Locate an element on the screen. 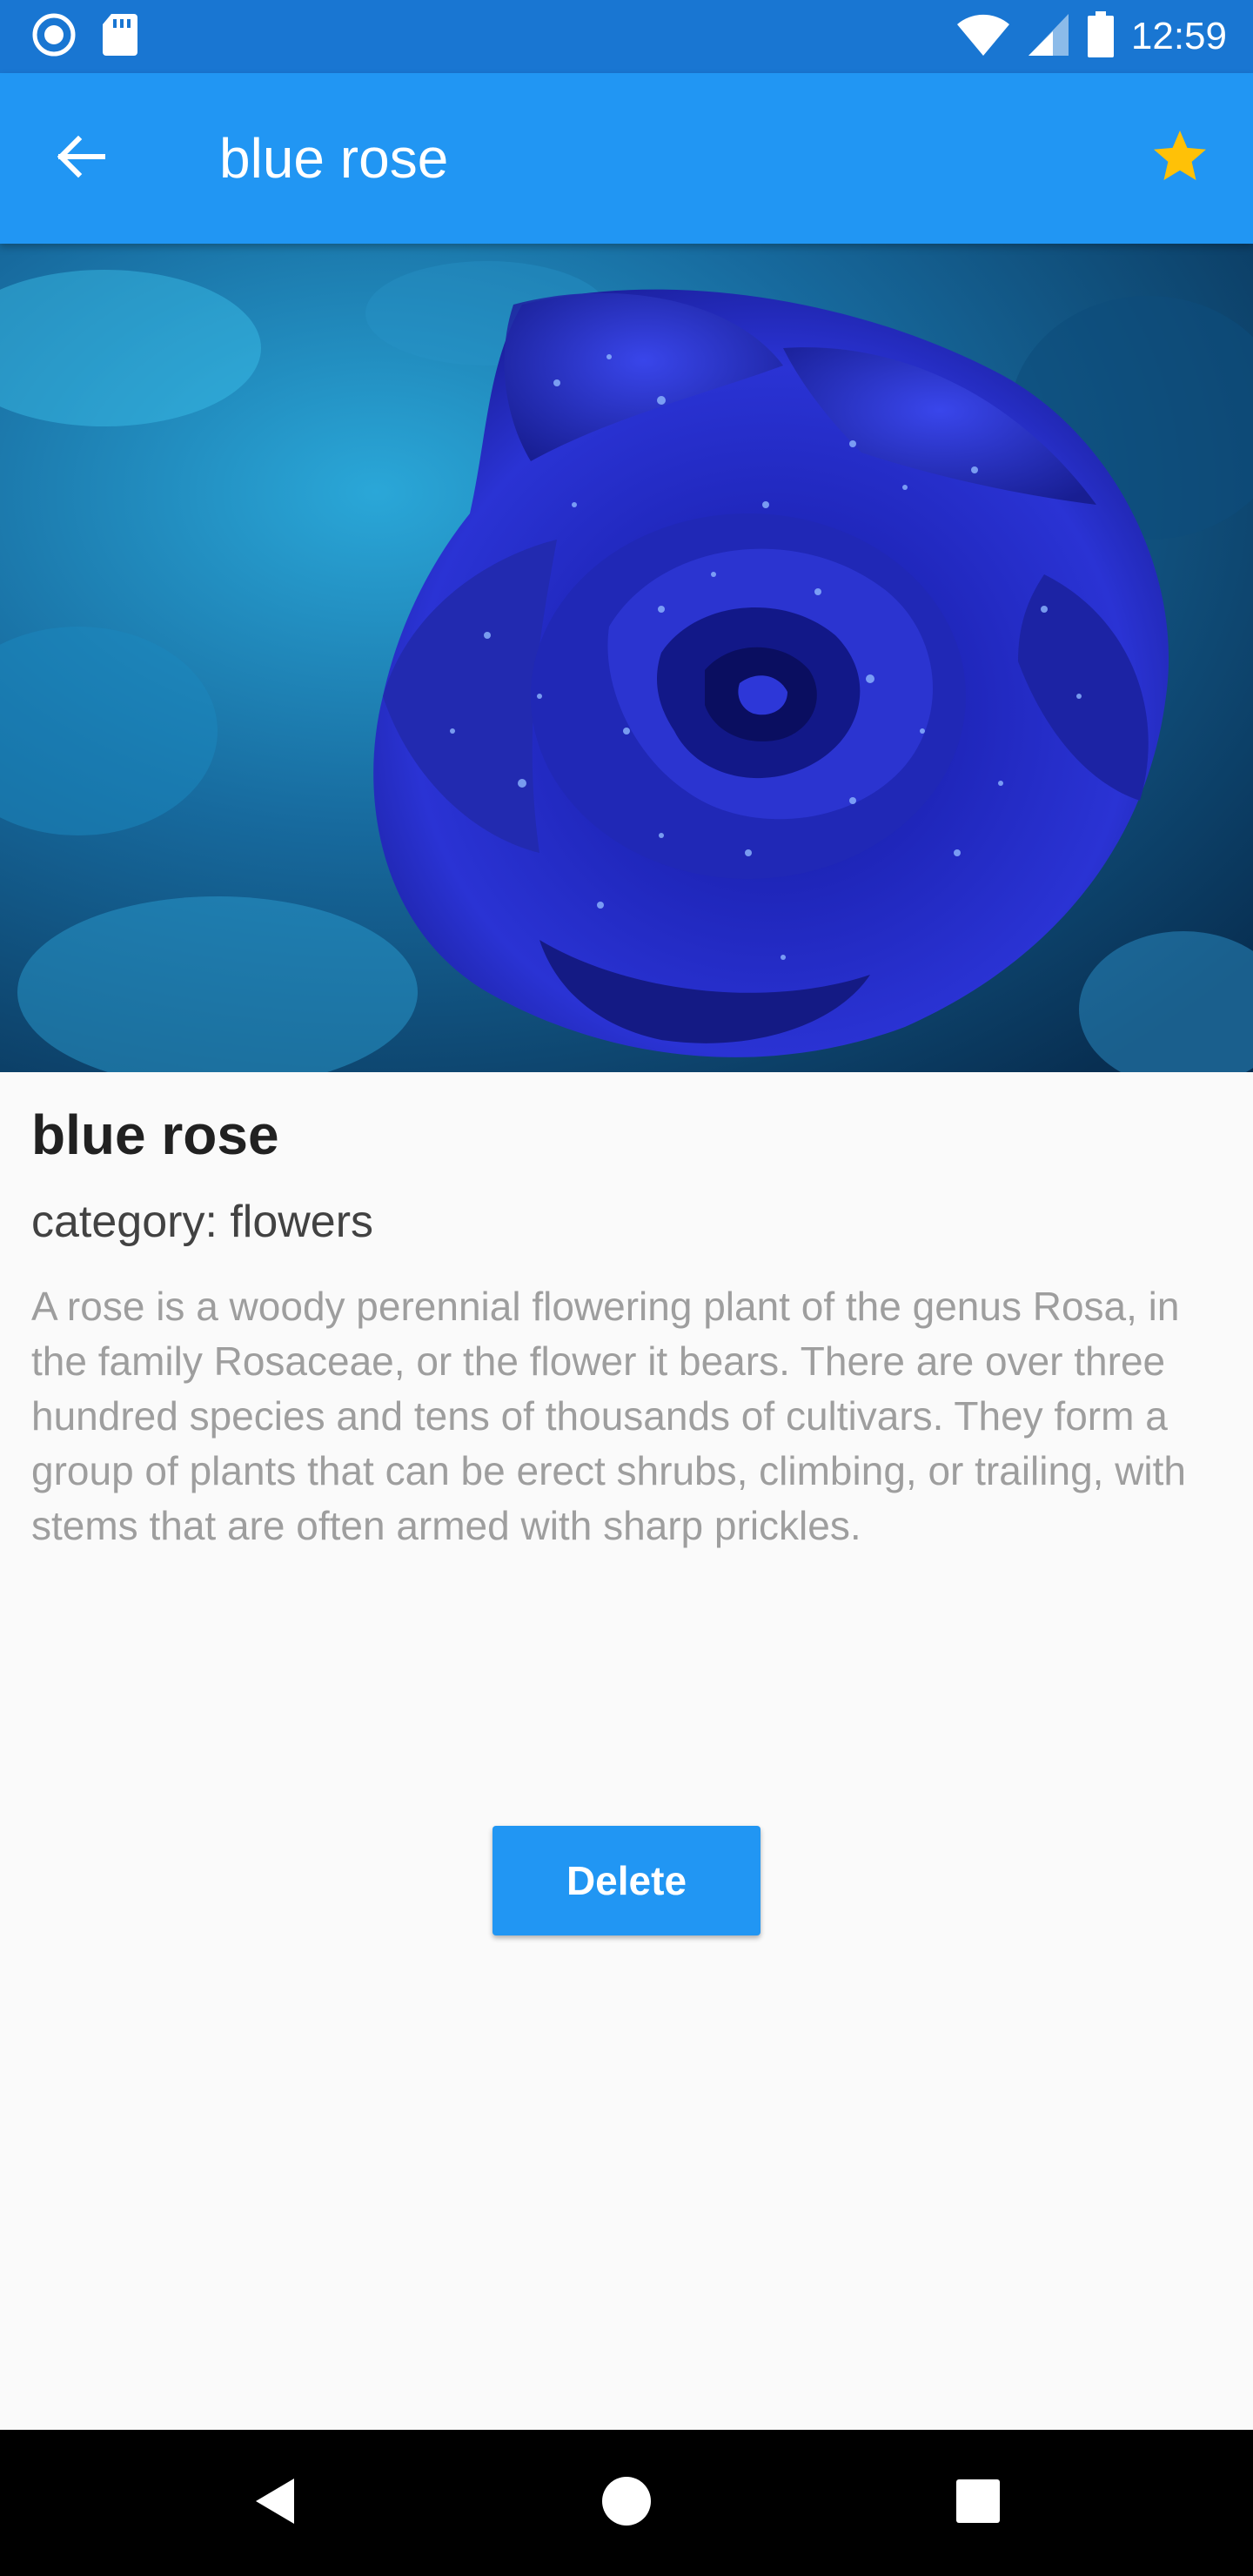 This screenshot has height=2576, width=1253. navigation-bar is located at coordinates (626, 2503).